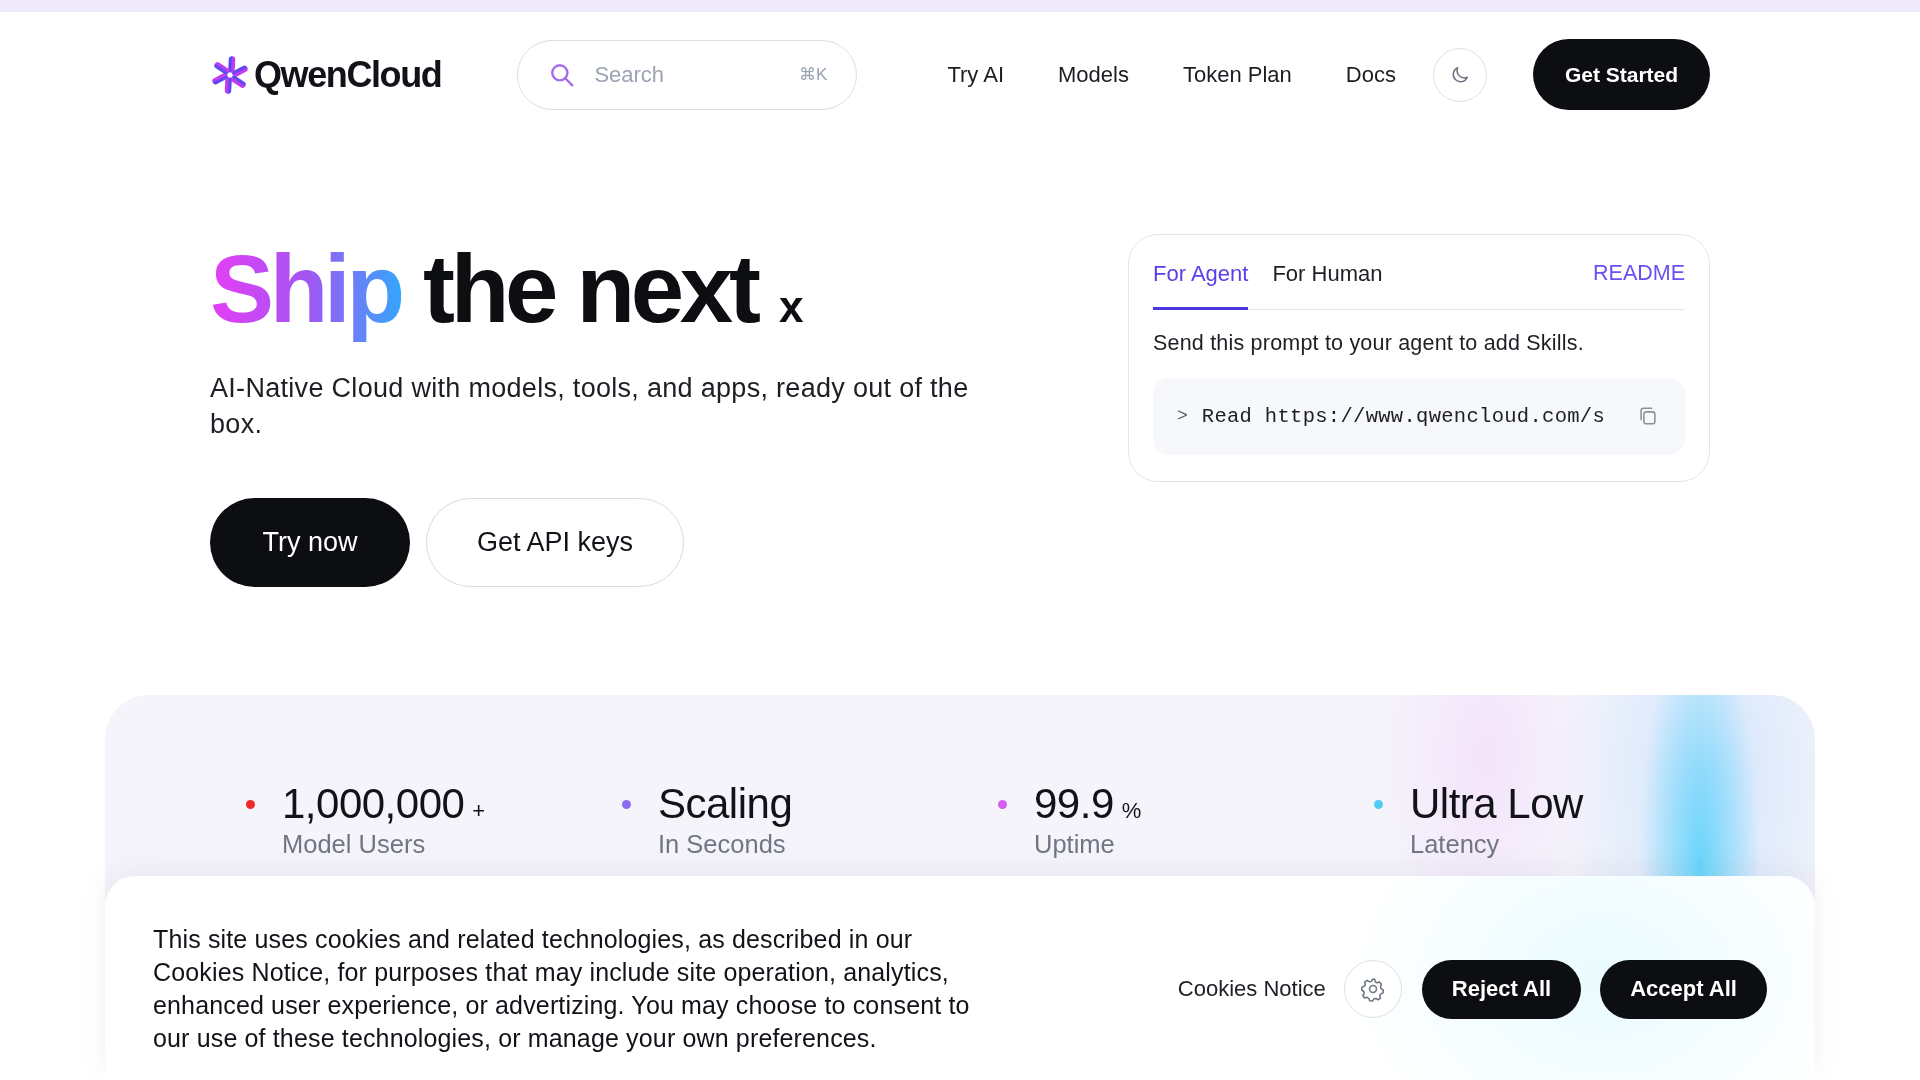  I want to click on stat-label: Uptime, so click(1075, 844).